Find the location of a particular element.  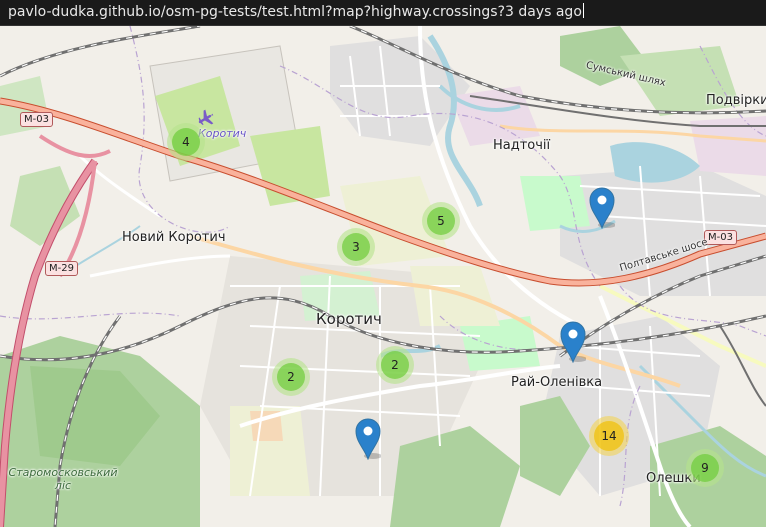

place-label-rai-olenivka: Рай-Оленівка is located at coordinates (557, 382).